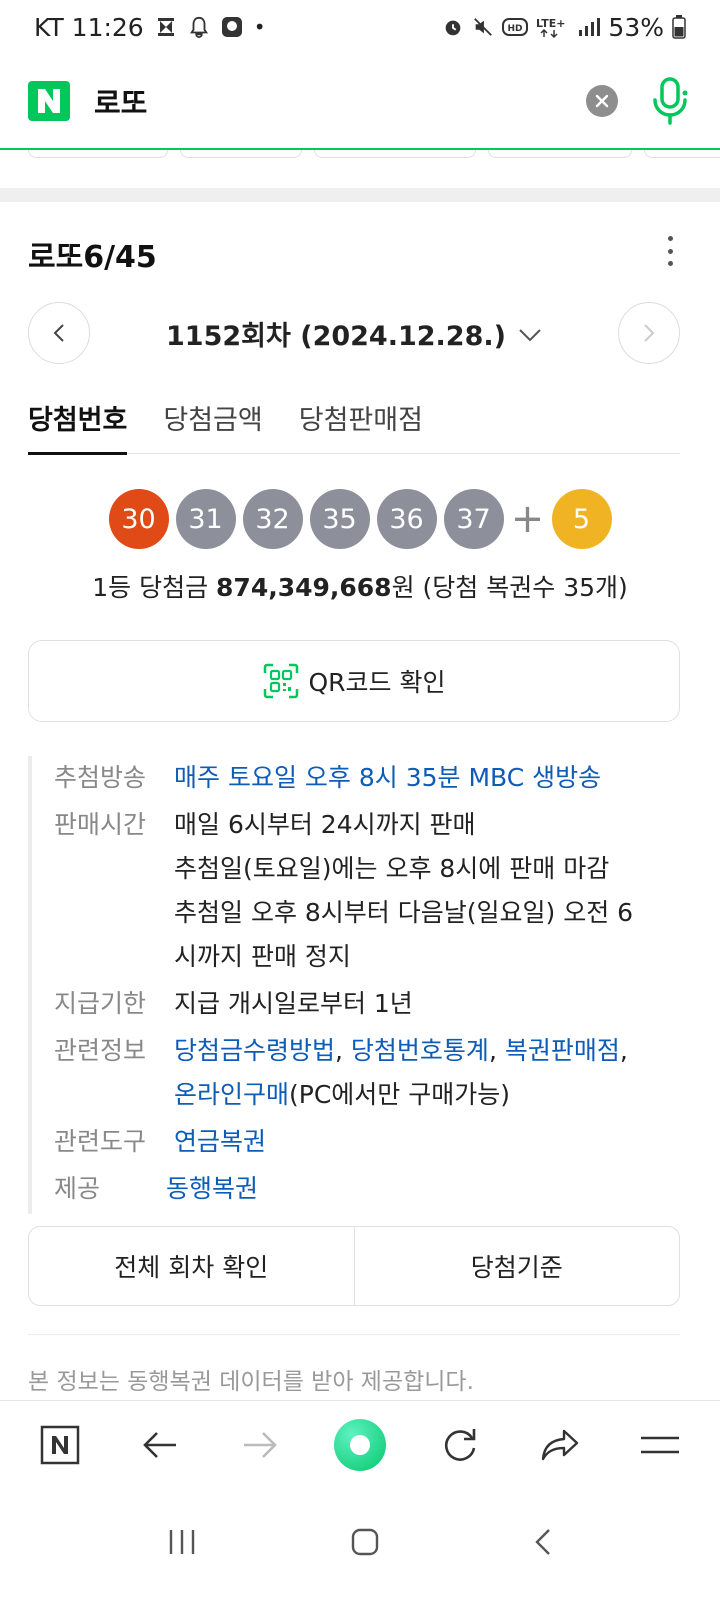 This screenshot has width=720, height=1600. Describe the element at coordinates (120, 101) in the screenshot. I see `search-input: 로또` at that location.